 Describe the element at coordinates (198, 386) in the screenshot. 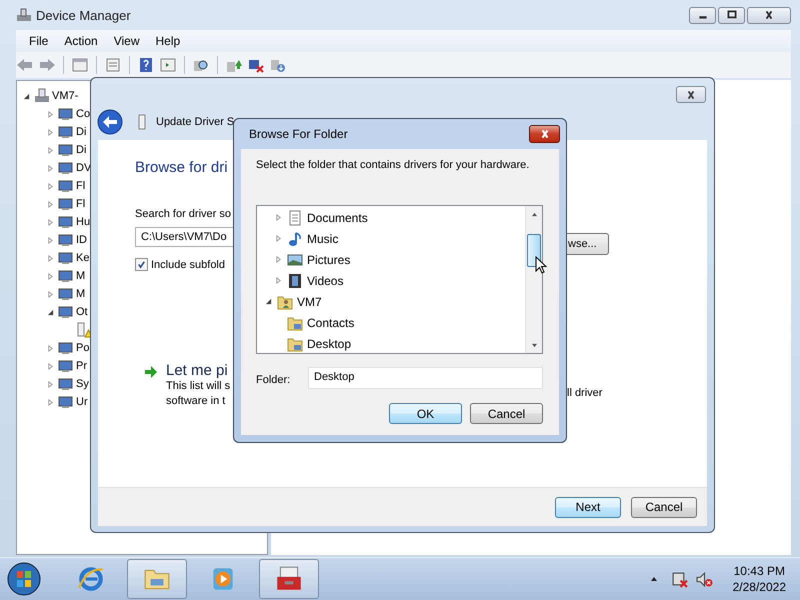

I see `option-description: This list will s` at that location.